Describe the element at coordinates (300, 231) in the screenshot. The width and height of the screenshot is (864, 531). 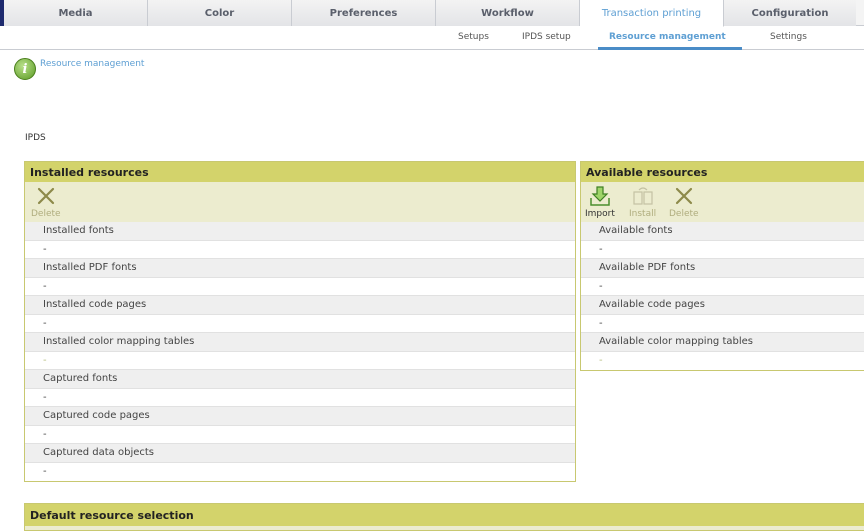
I see `list-item-label: Installed fonts` at that location.